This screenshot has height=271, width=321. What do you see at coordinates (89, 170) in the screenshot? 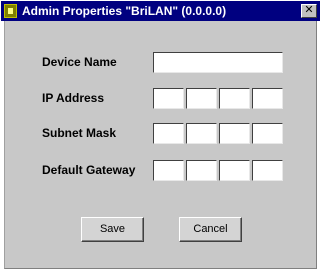
I see `default-gateway-label: Default Gateway` at bounding box center [89, 170].